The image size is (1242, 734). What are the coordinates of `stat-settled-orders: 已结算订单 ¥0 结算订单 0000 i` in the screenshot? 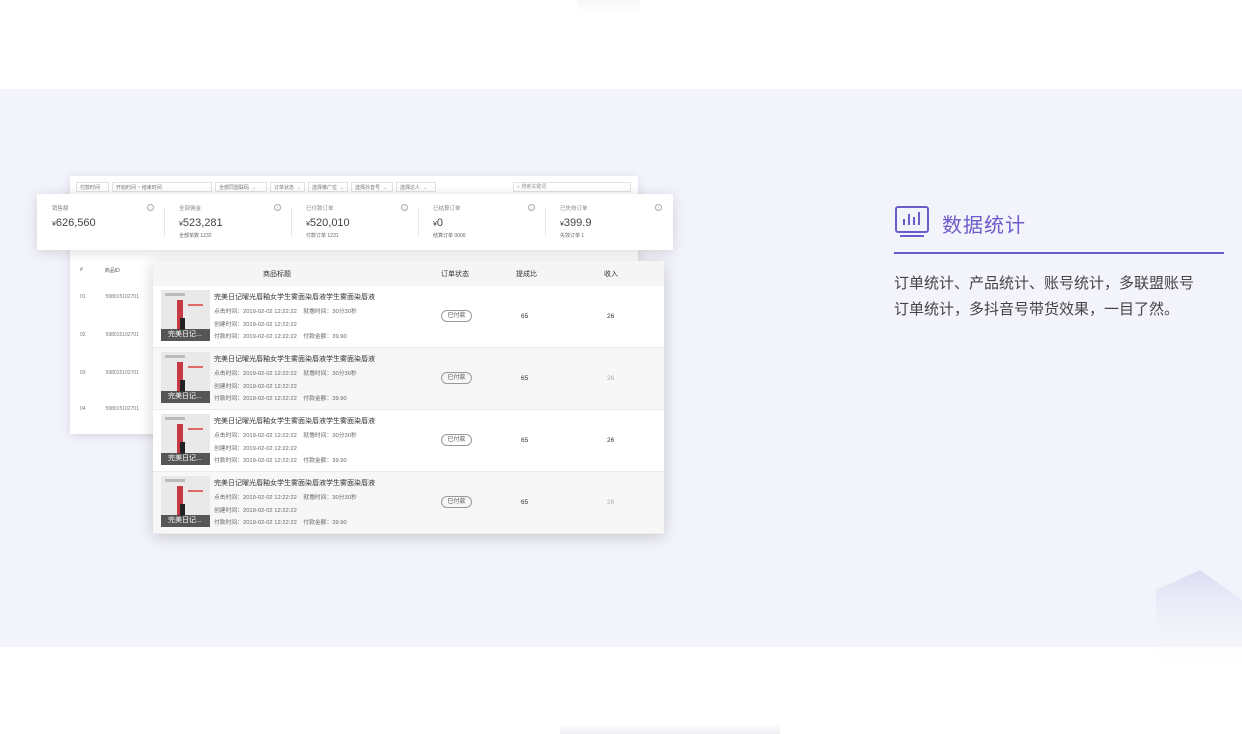 It's located at (481, 222).